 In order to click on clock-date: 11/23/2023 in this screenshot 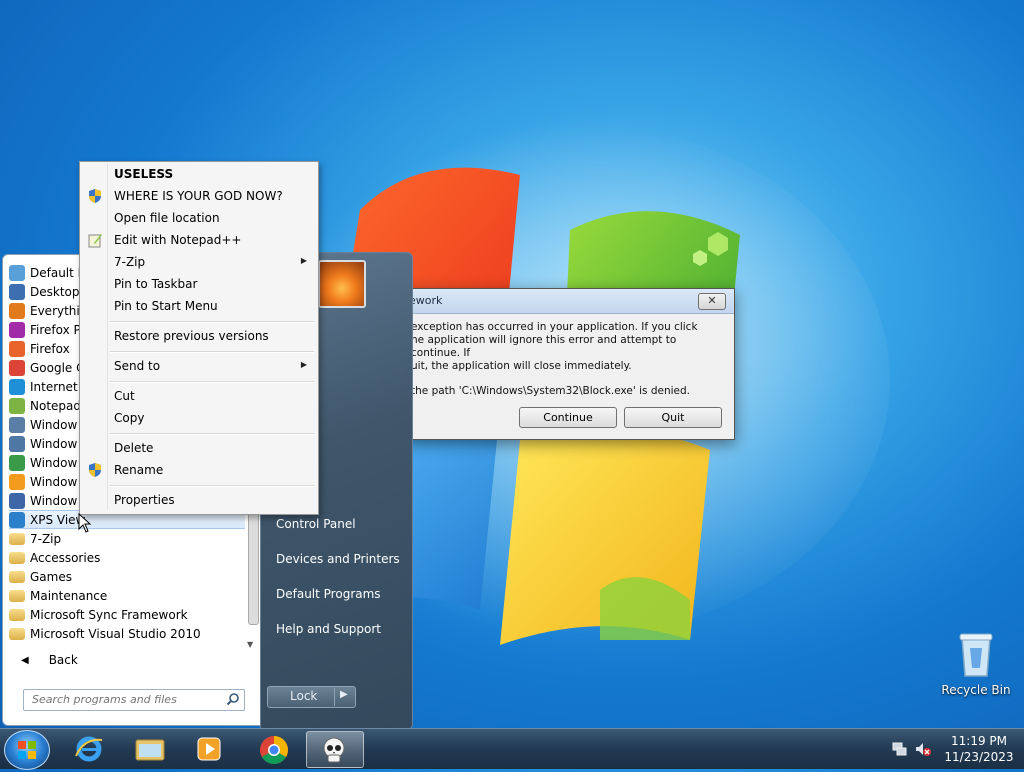, I will do `click(979, 757)`.